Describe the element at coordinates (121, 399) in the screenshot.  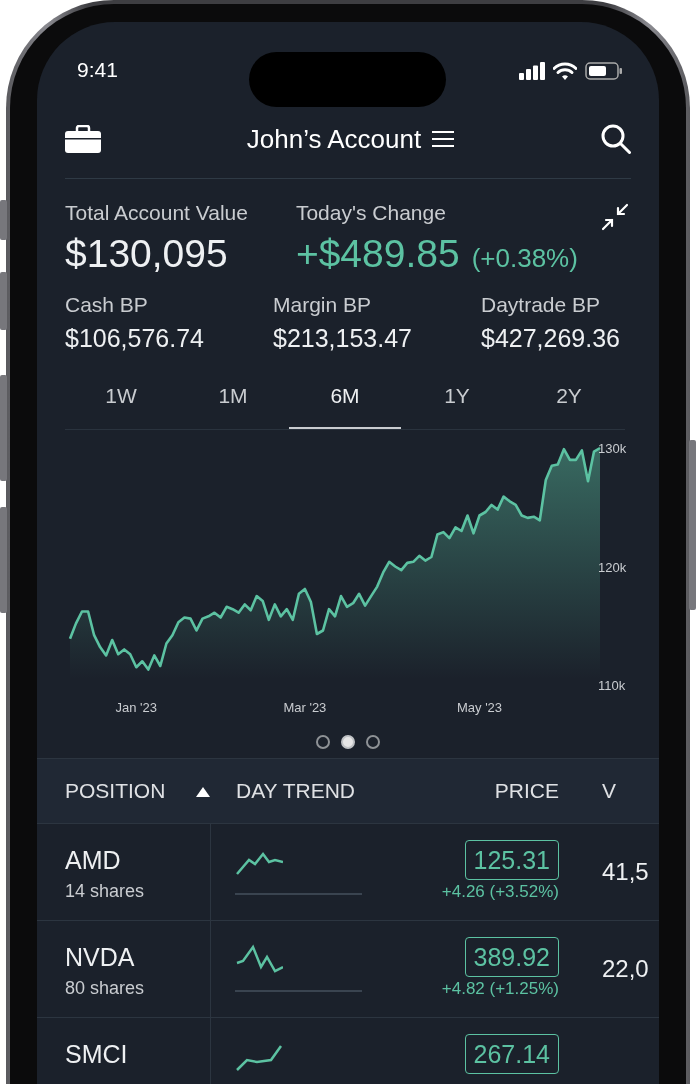
I see `range-tab: 1W` at that location.